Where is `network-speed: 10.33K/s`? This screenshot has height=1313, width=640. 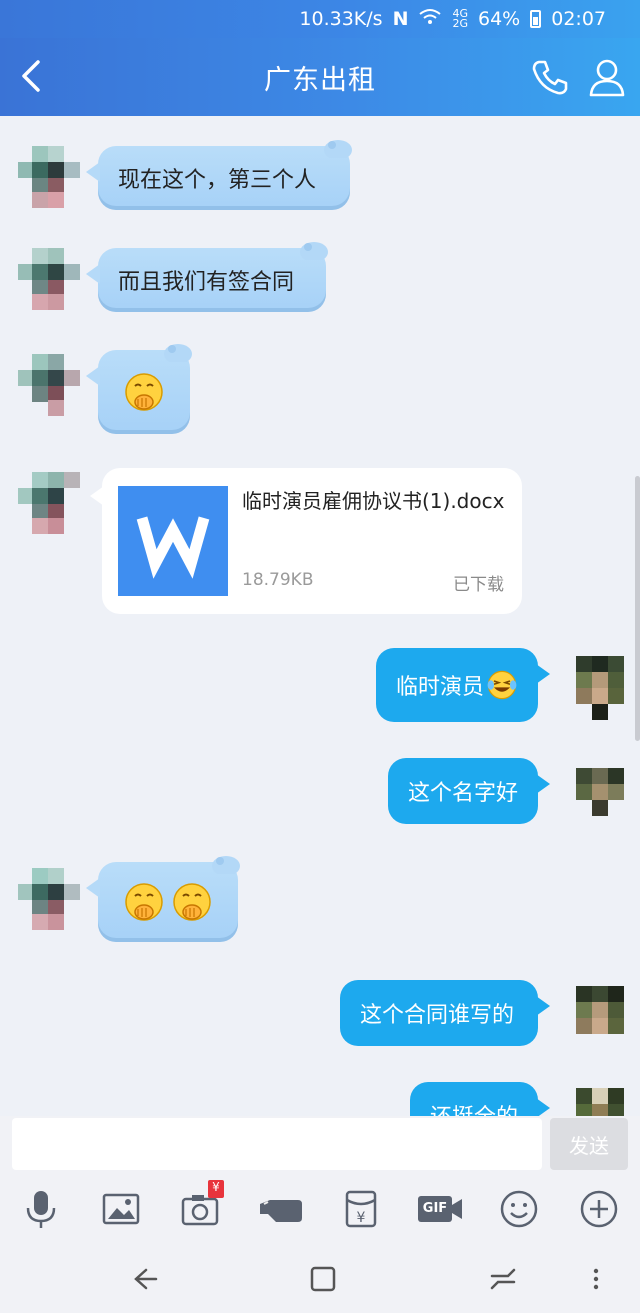
network-speed: 10.33K/s is located at coordinates (341, 19).